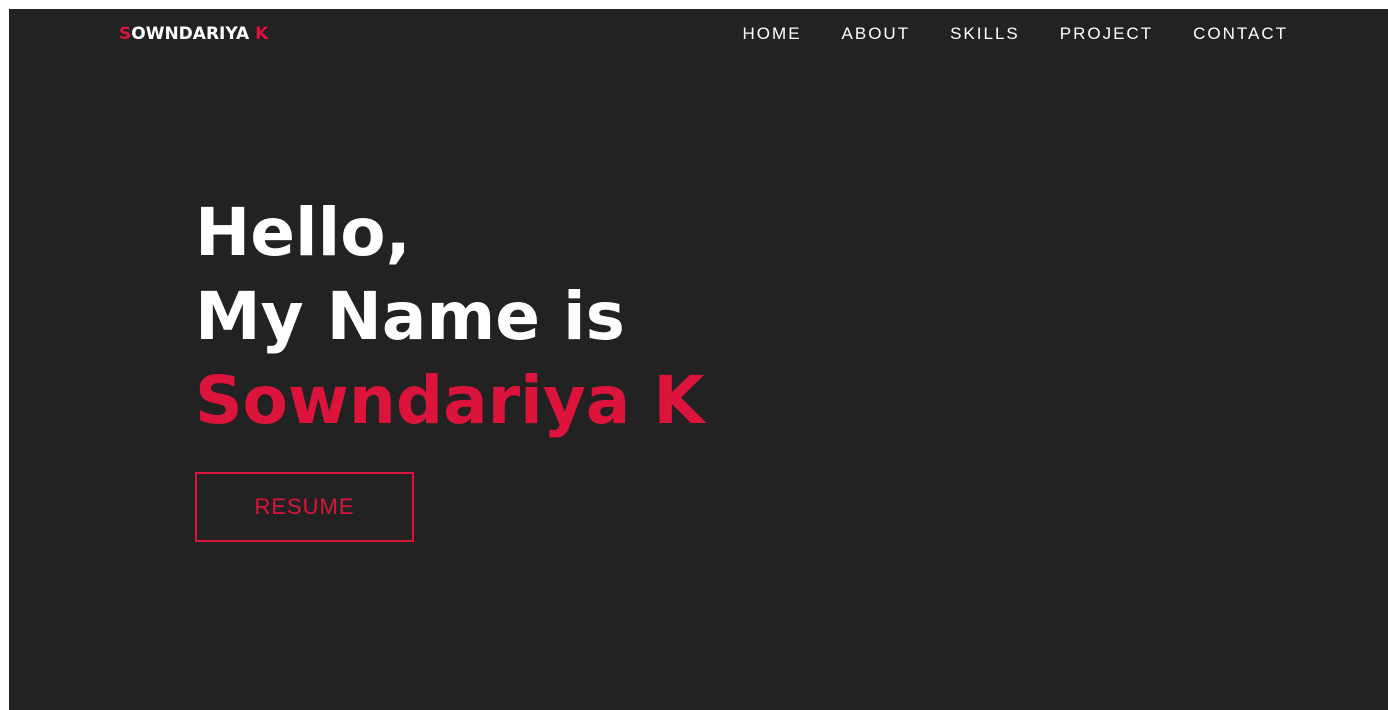  What do you see at coordinates (876, 34) in the screenshot?
I see `nav-link-about: ABOUT` at bounding box center [876, 34].